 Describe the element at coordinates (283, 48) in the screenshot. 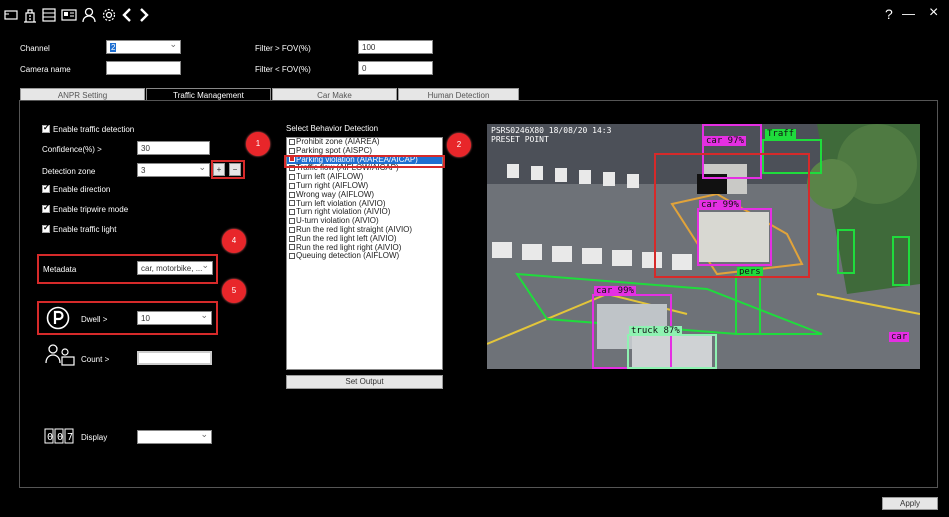

I see `fov-gt-label: Filter > FOV(%)` at that location.